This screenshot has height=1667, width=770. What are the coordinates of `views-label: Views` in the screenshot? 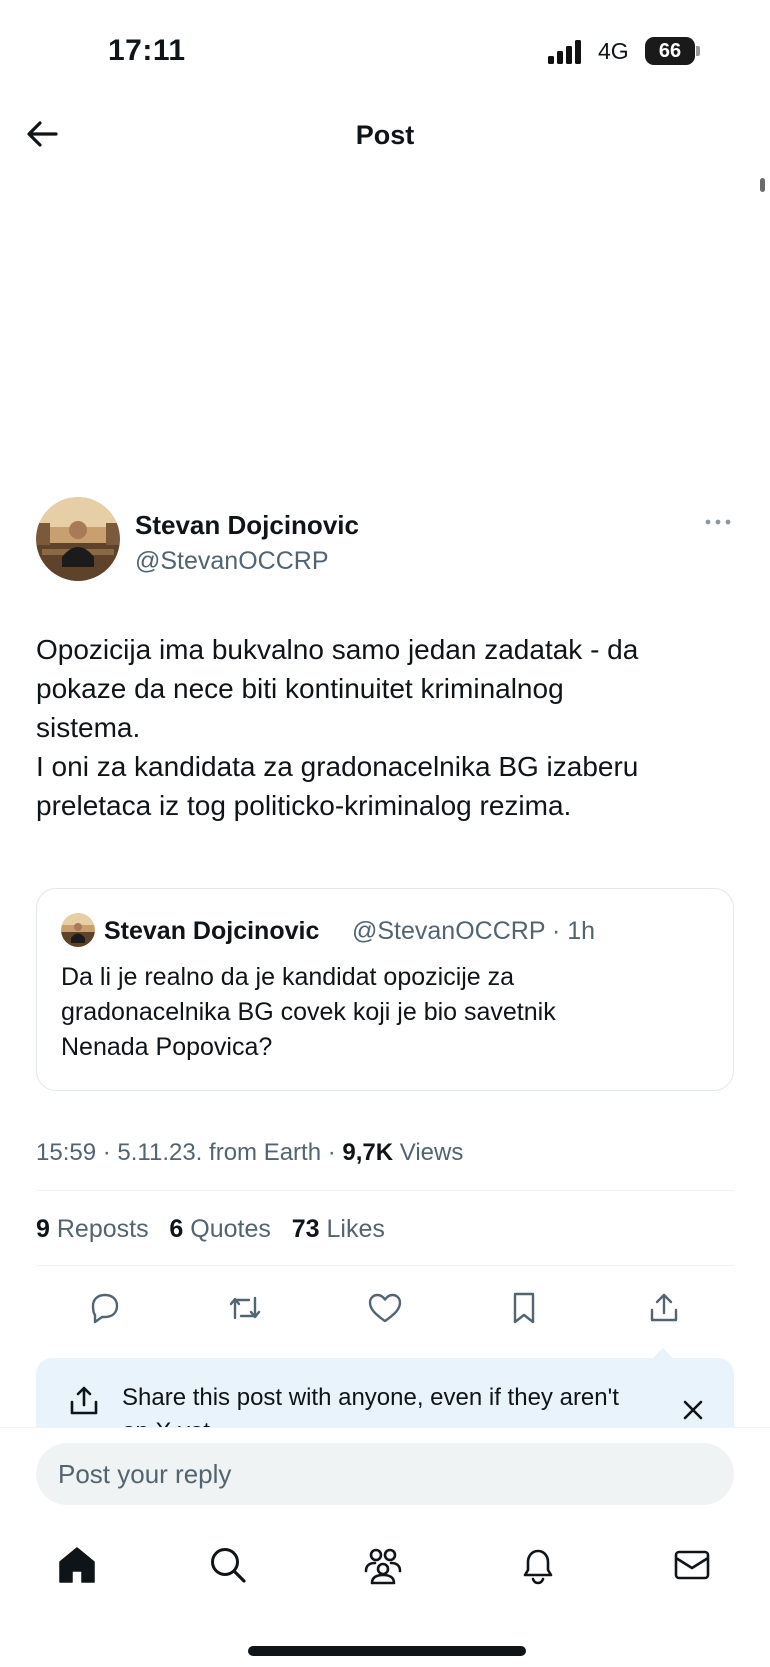 It's located at (431, 1152).